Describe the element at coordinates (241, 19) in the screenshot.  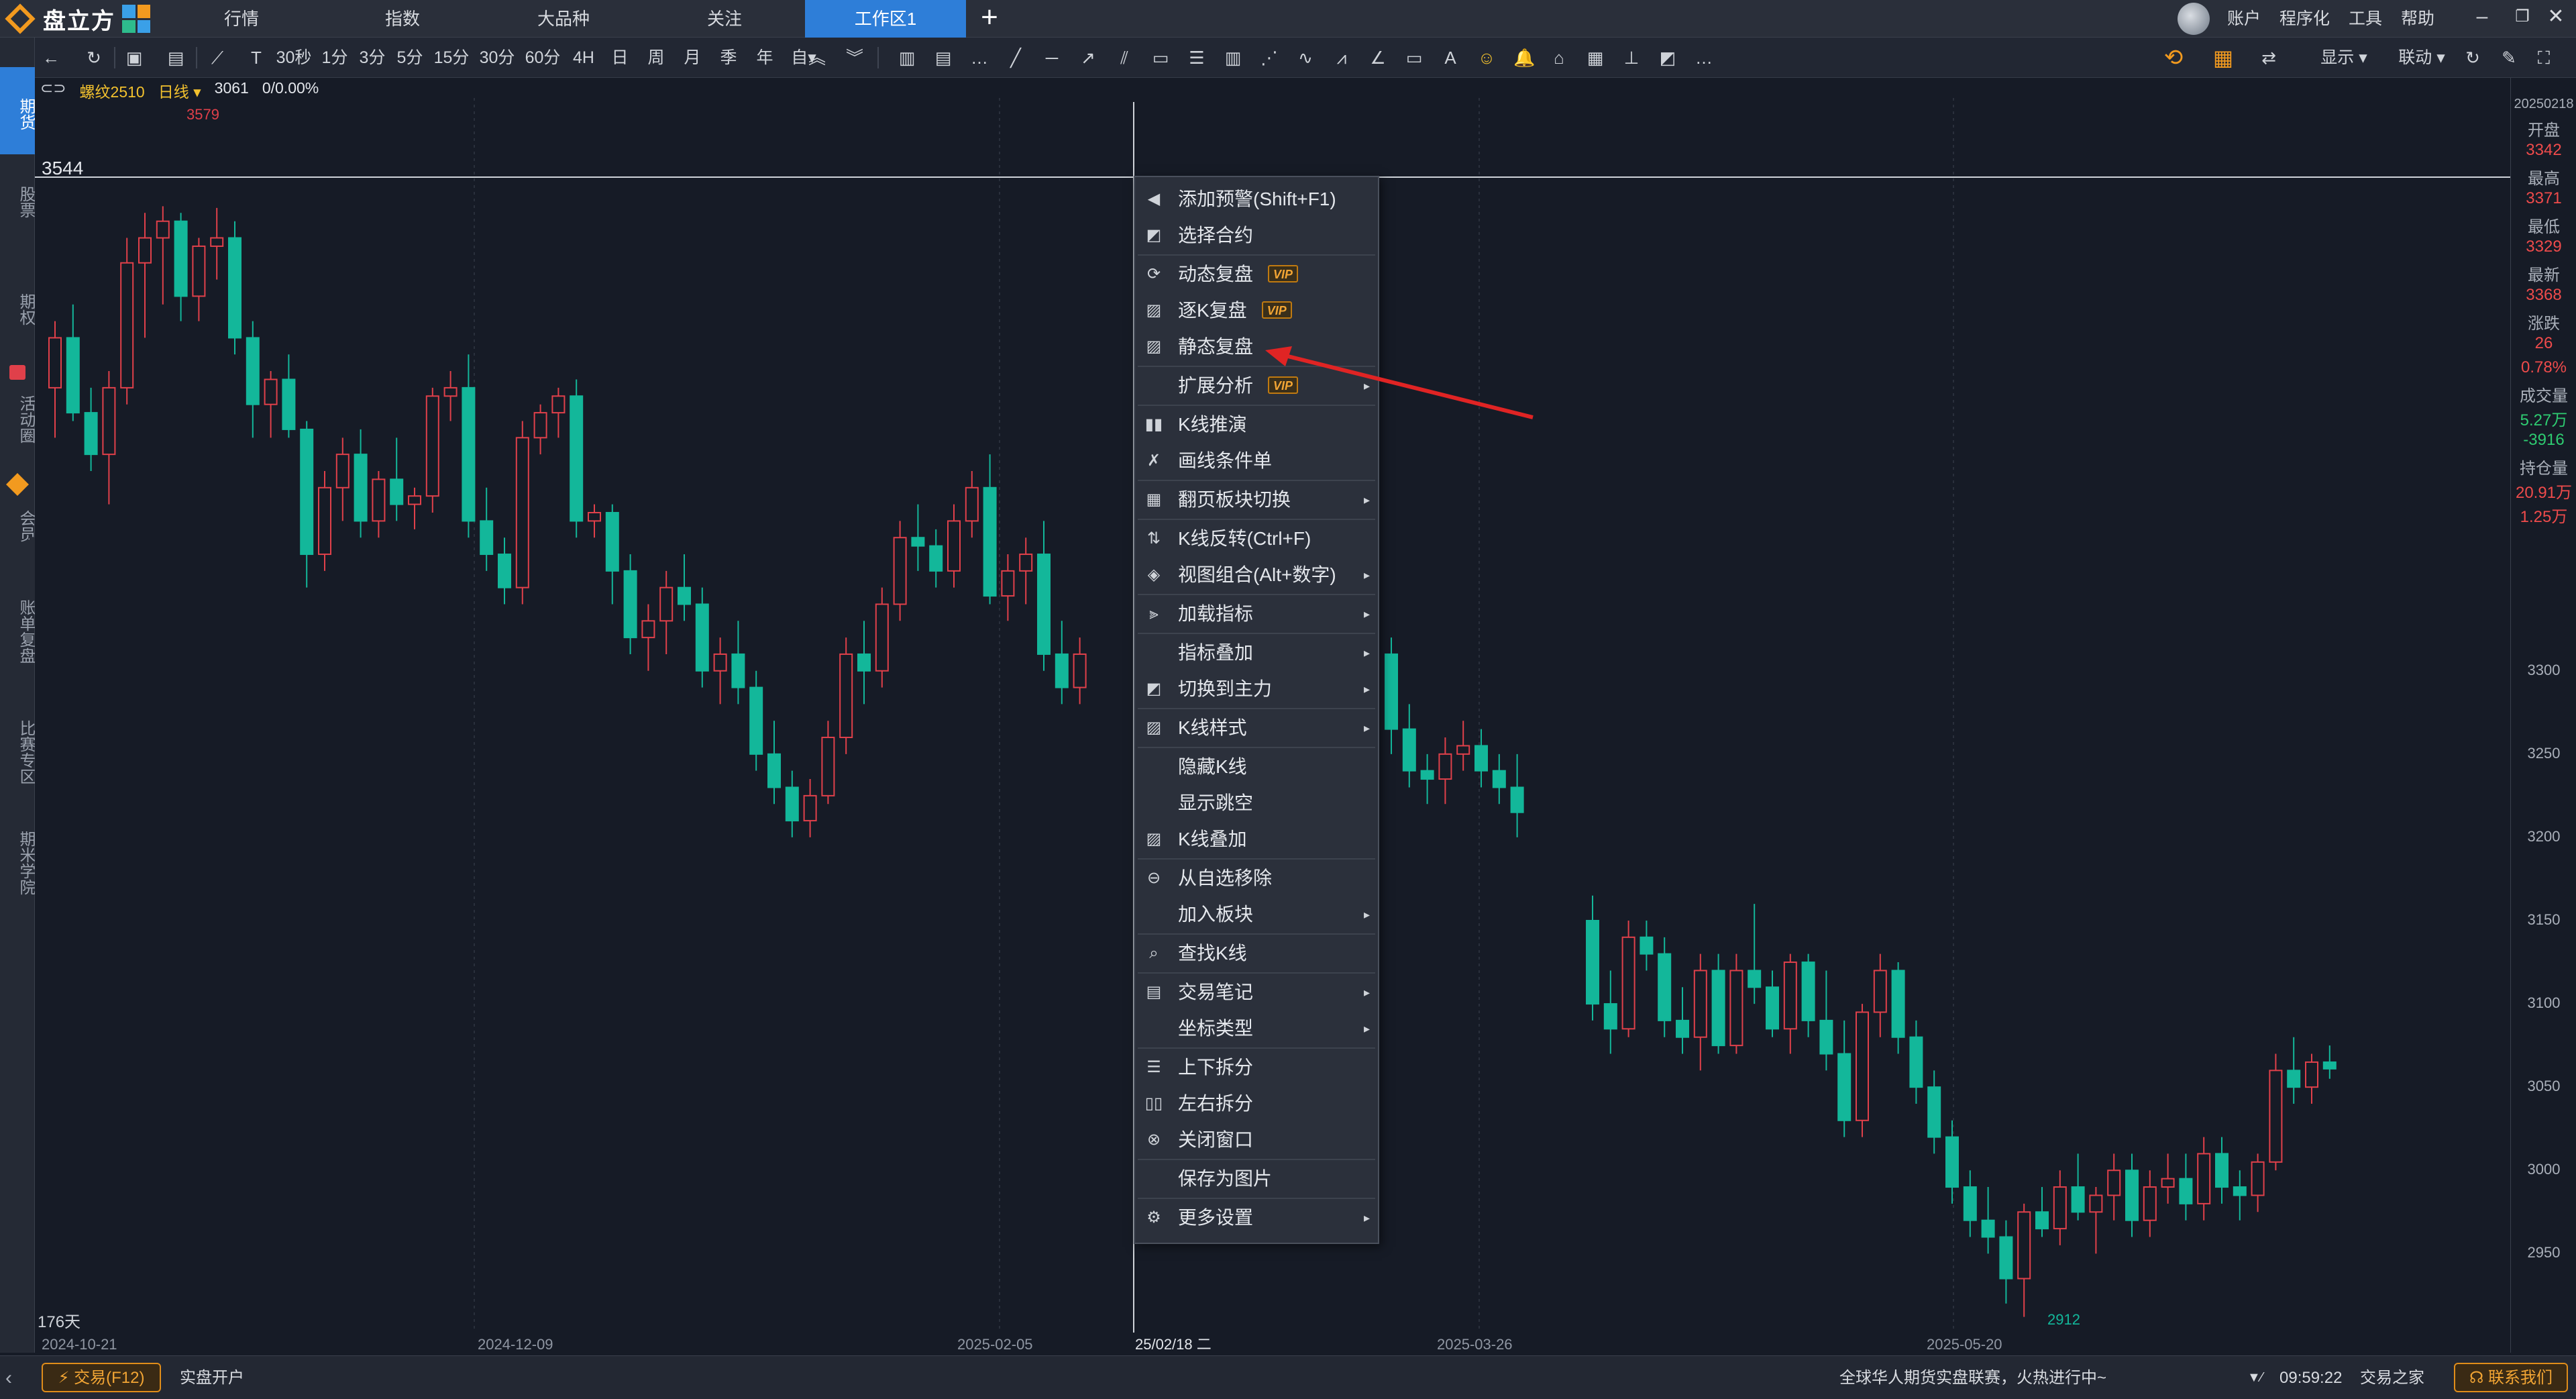
I see `tab-market: 行情` at that location.